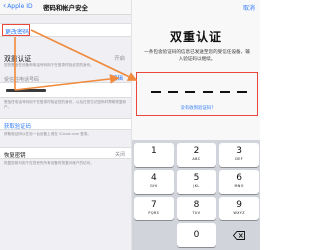  I want to click on trusted-phone-row, so click(65, 90).